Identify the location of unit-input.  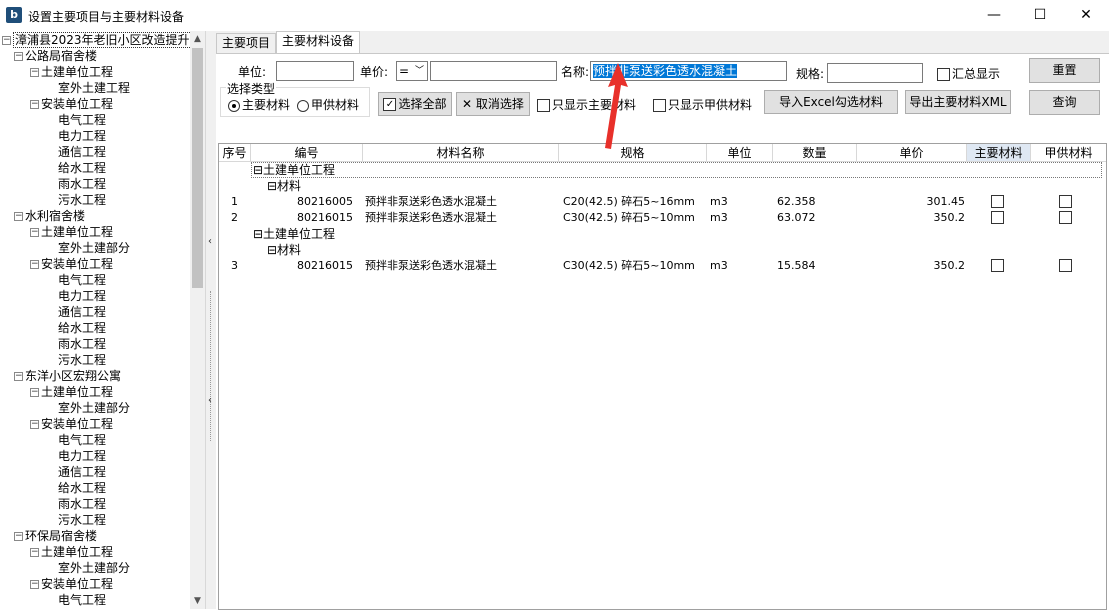
(315, 71).